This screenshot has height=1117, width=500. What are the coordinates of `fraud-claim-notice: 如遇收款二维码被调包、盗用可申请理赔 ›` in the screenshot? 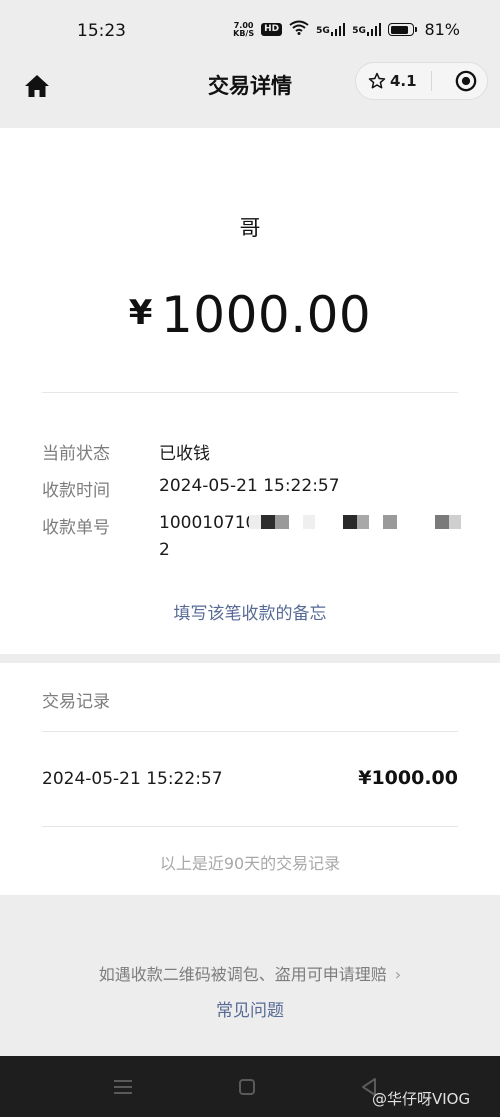 It's located at (250, 973).